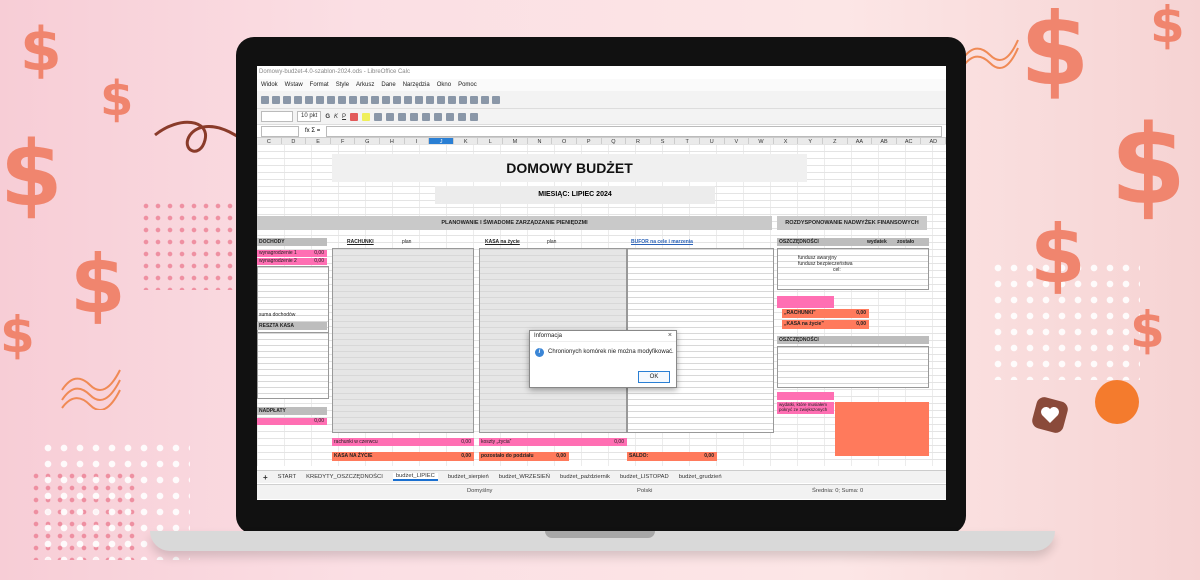 The image size is (1200, 580). I want to click on koszty-row: koszty „życia” 0,00, so click(553, 442).